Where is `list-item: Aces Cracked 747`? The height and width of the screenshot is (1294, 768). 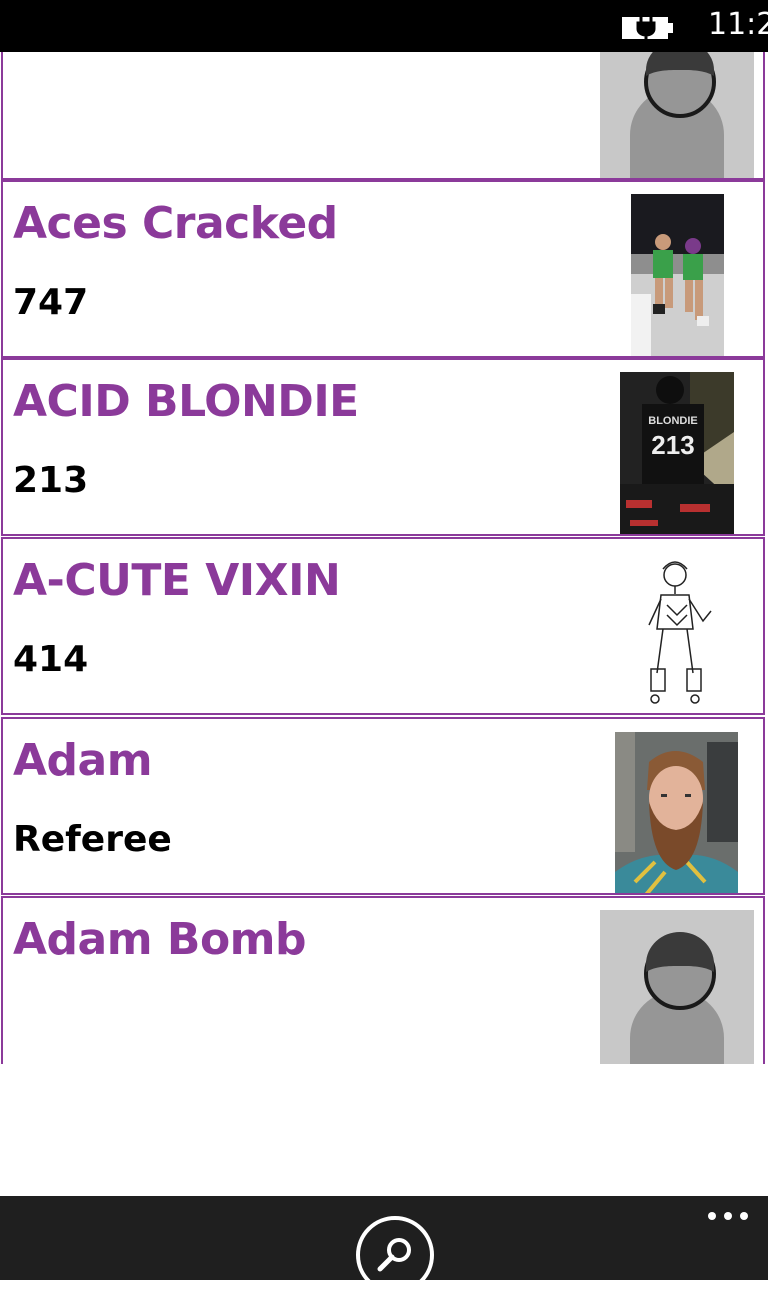
list-item: Aces Cracked 747 is located at coordinates (383, 269).